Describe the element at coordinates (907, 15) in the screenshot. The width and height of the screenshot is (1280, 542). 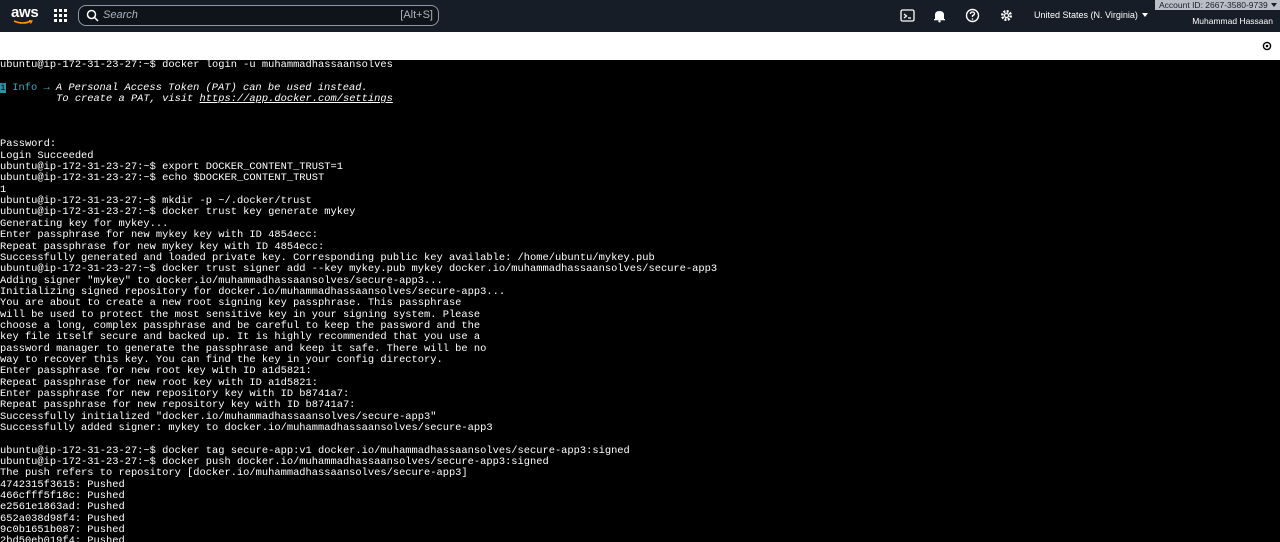
I see `cloudshell-icon` at that location.